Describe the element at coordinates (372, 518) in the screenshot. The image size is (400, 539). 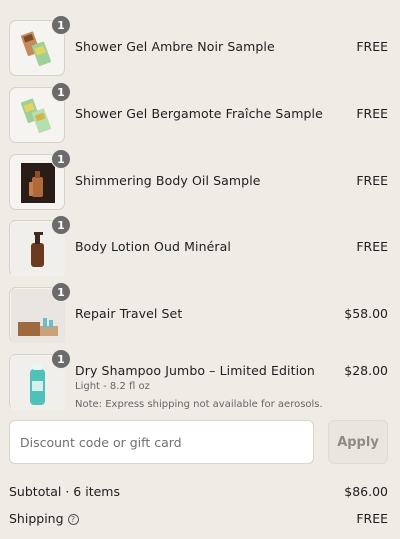
I see `shipping-value: FREE` at that location.